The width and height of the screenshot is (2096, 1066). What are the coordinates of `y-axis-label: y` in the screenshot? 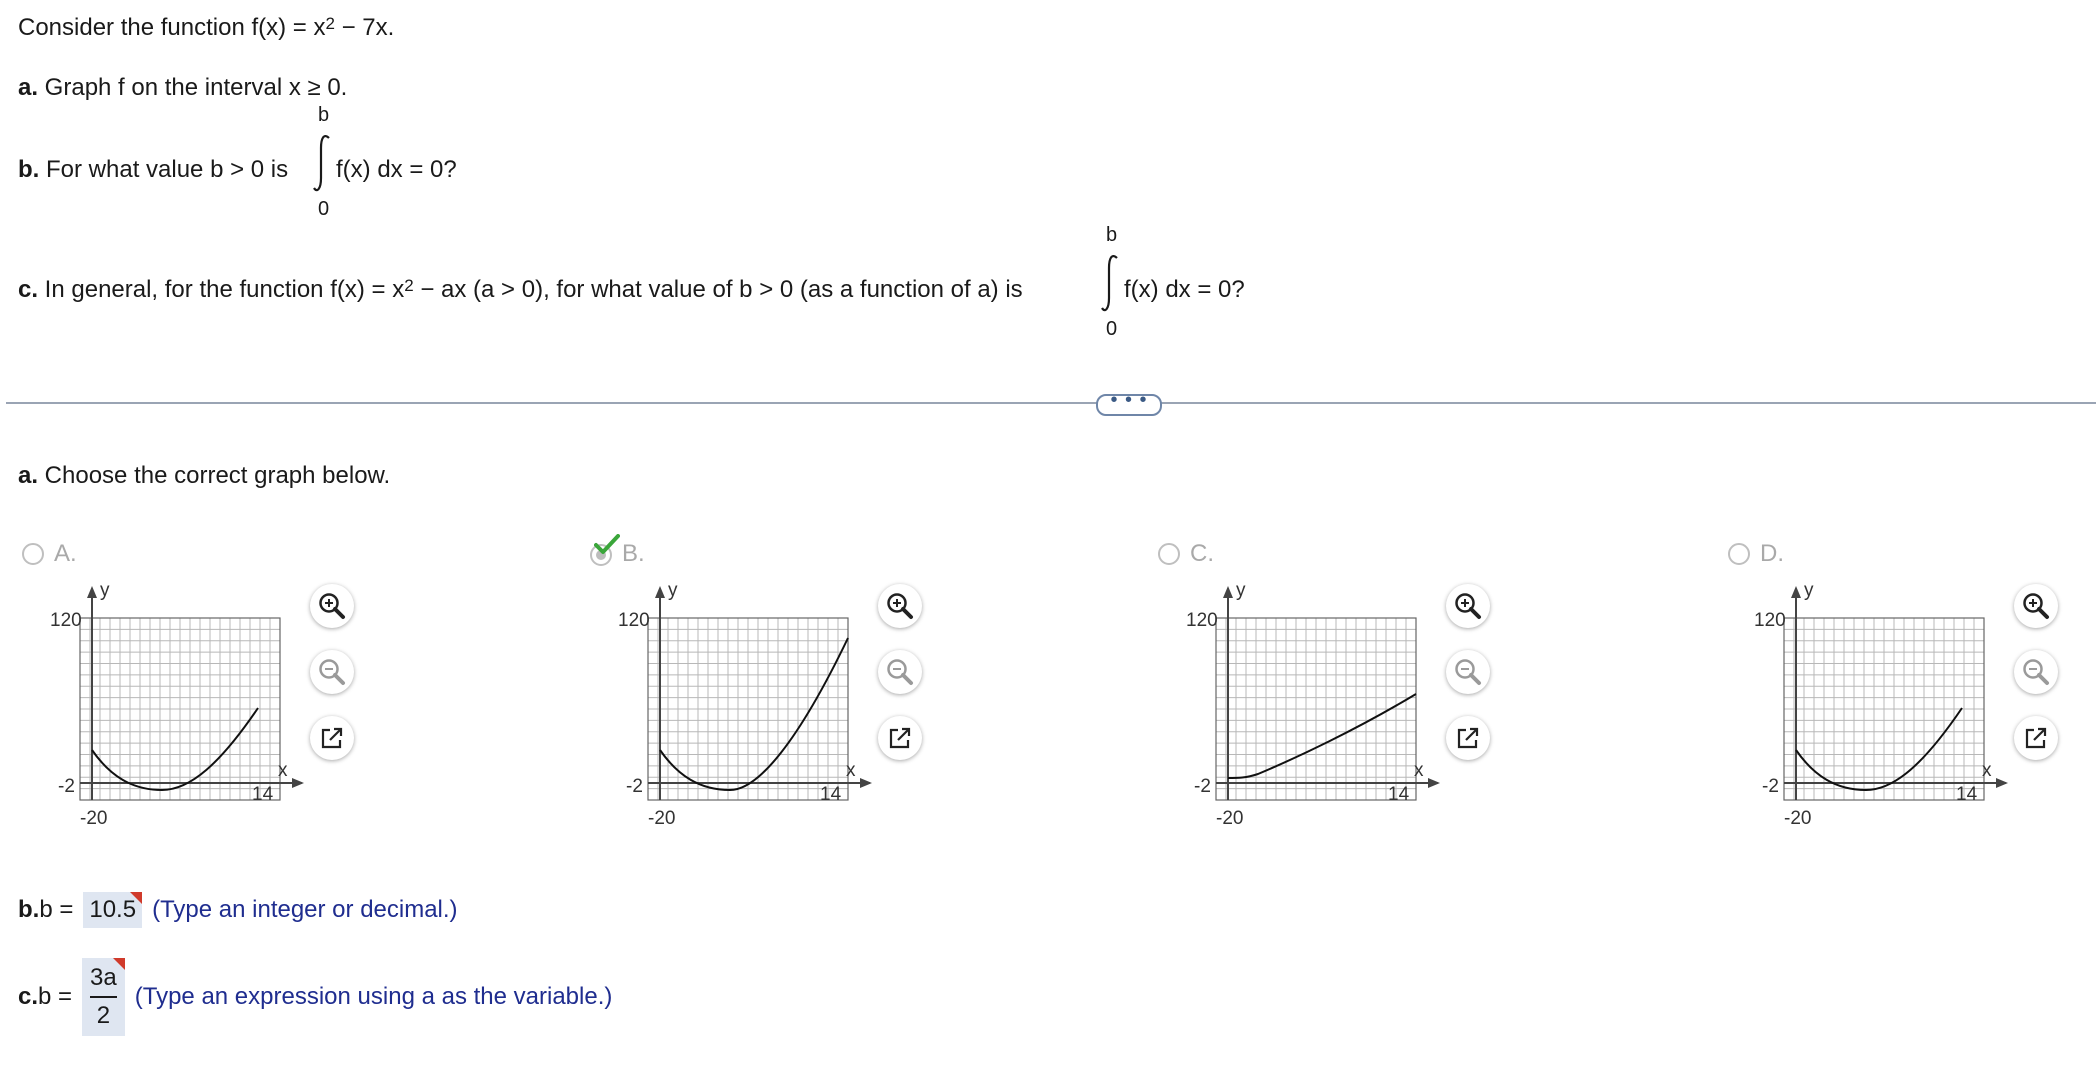 It's located at (105, 590).